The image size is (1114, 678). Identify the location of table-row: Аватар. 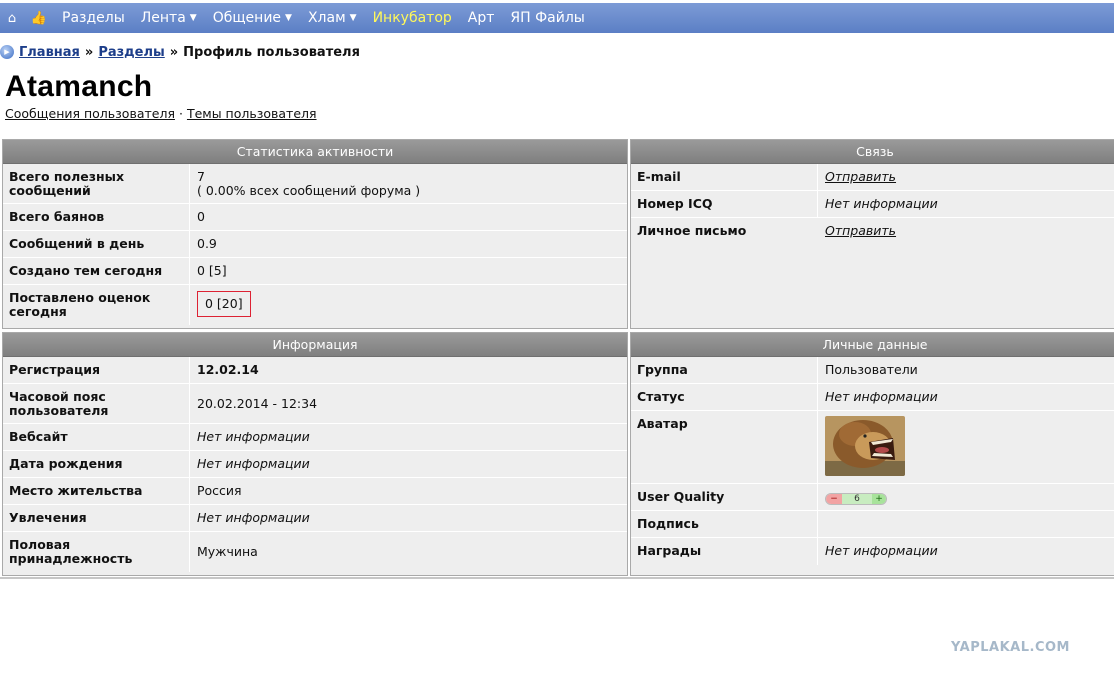
(872, 447).